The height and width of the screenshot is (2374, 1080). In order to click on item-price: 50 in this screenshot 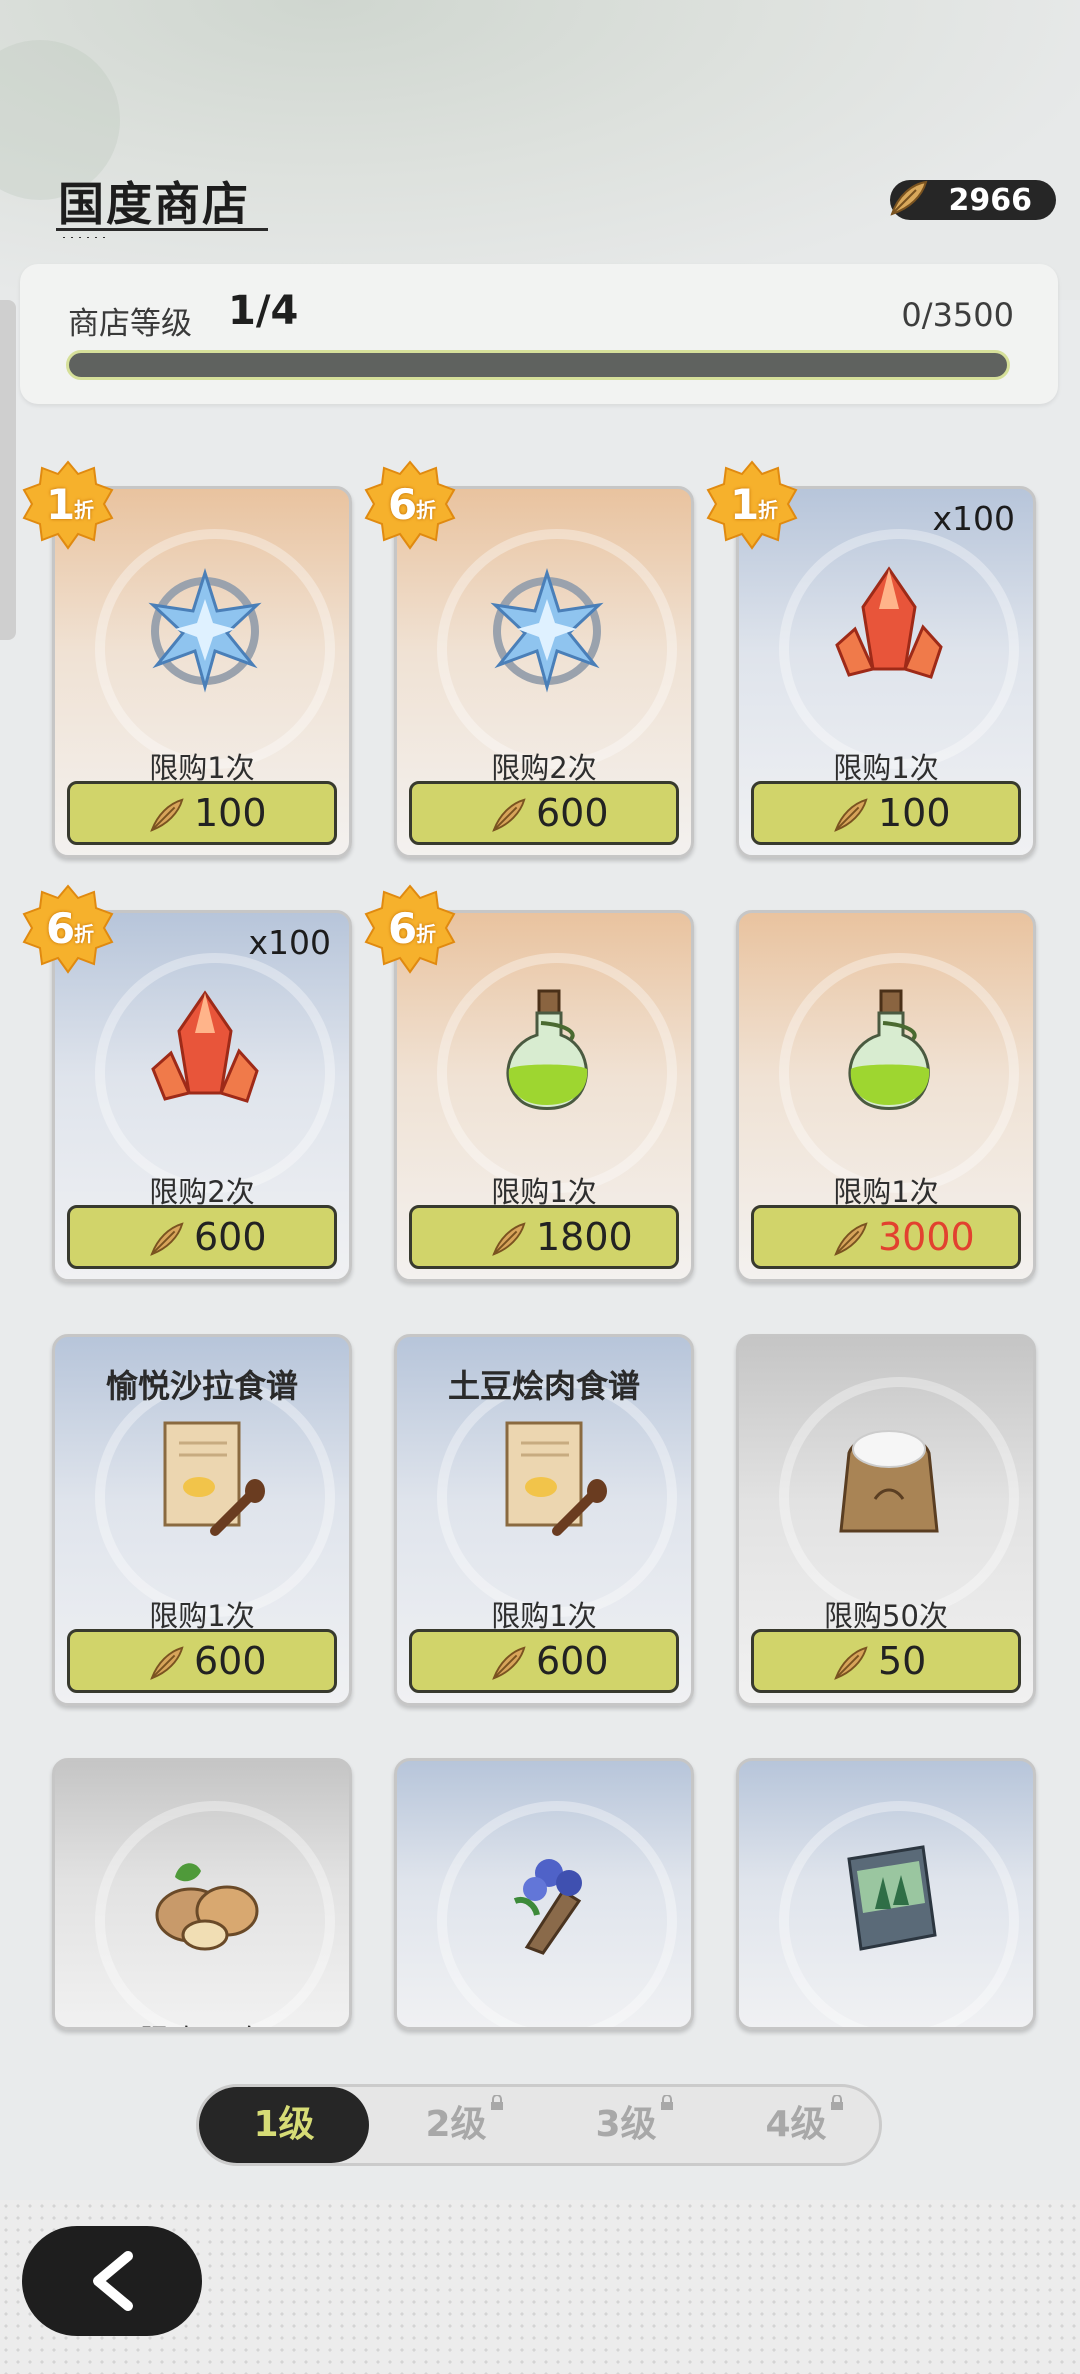, I will do `click(902, 1661)`.